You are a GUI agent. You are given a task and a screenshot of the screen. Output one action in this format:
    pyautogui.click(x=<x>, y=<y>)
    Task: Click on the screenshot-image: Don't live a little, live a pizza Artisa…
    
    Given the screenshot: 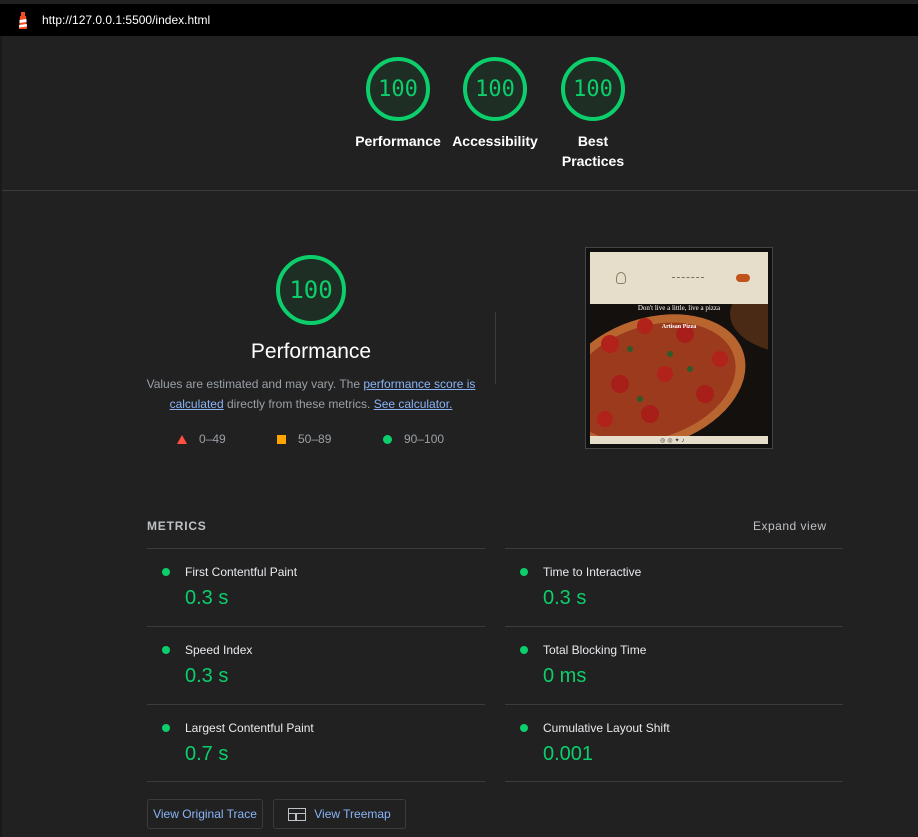 What is the action you would take?
    pyautogui.click(x=679, y=348)
    